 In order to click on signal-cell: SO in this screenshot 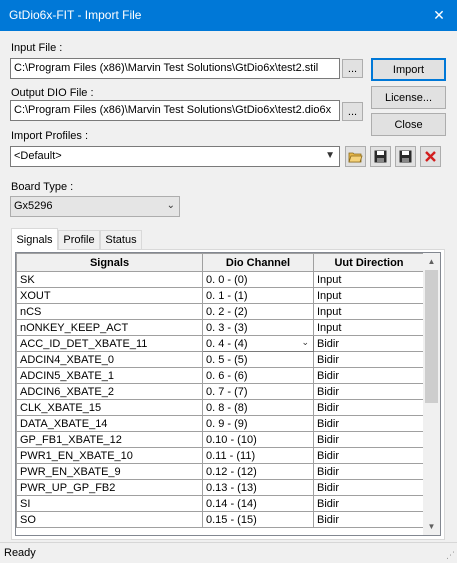, I will do `click(109, 519)`.